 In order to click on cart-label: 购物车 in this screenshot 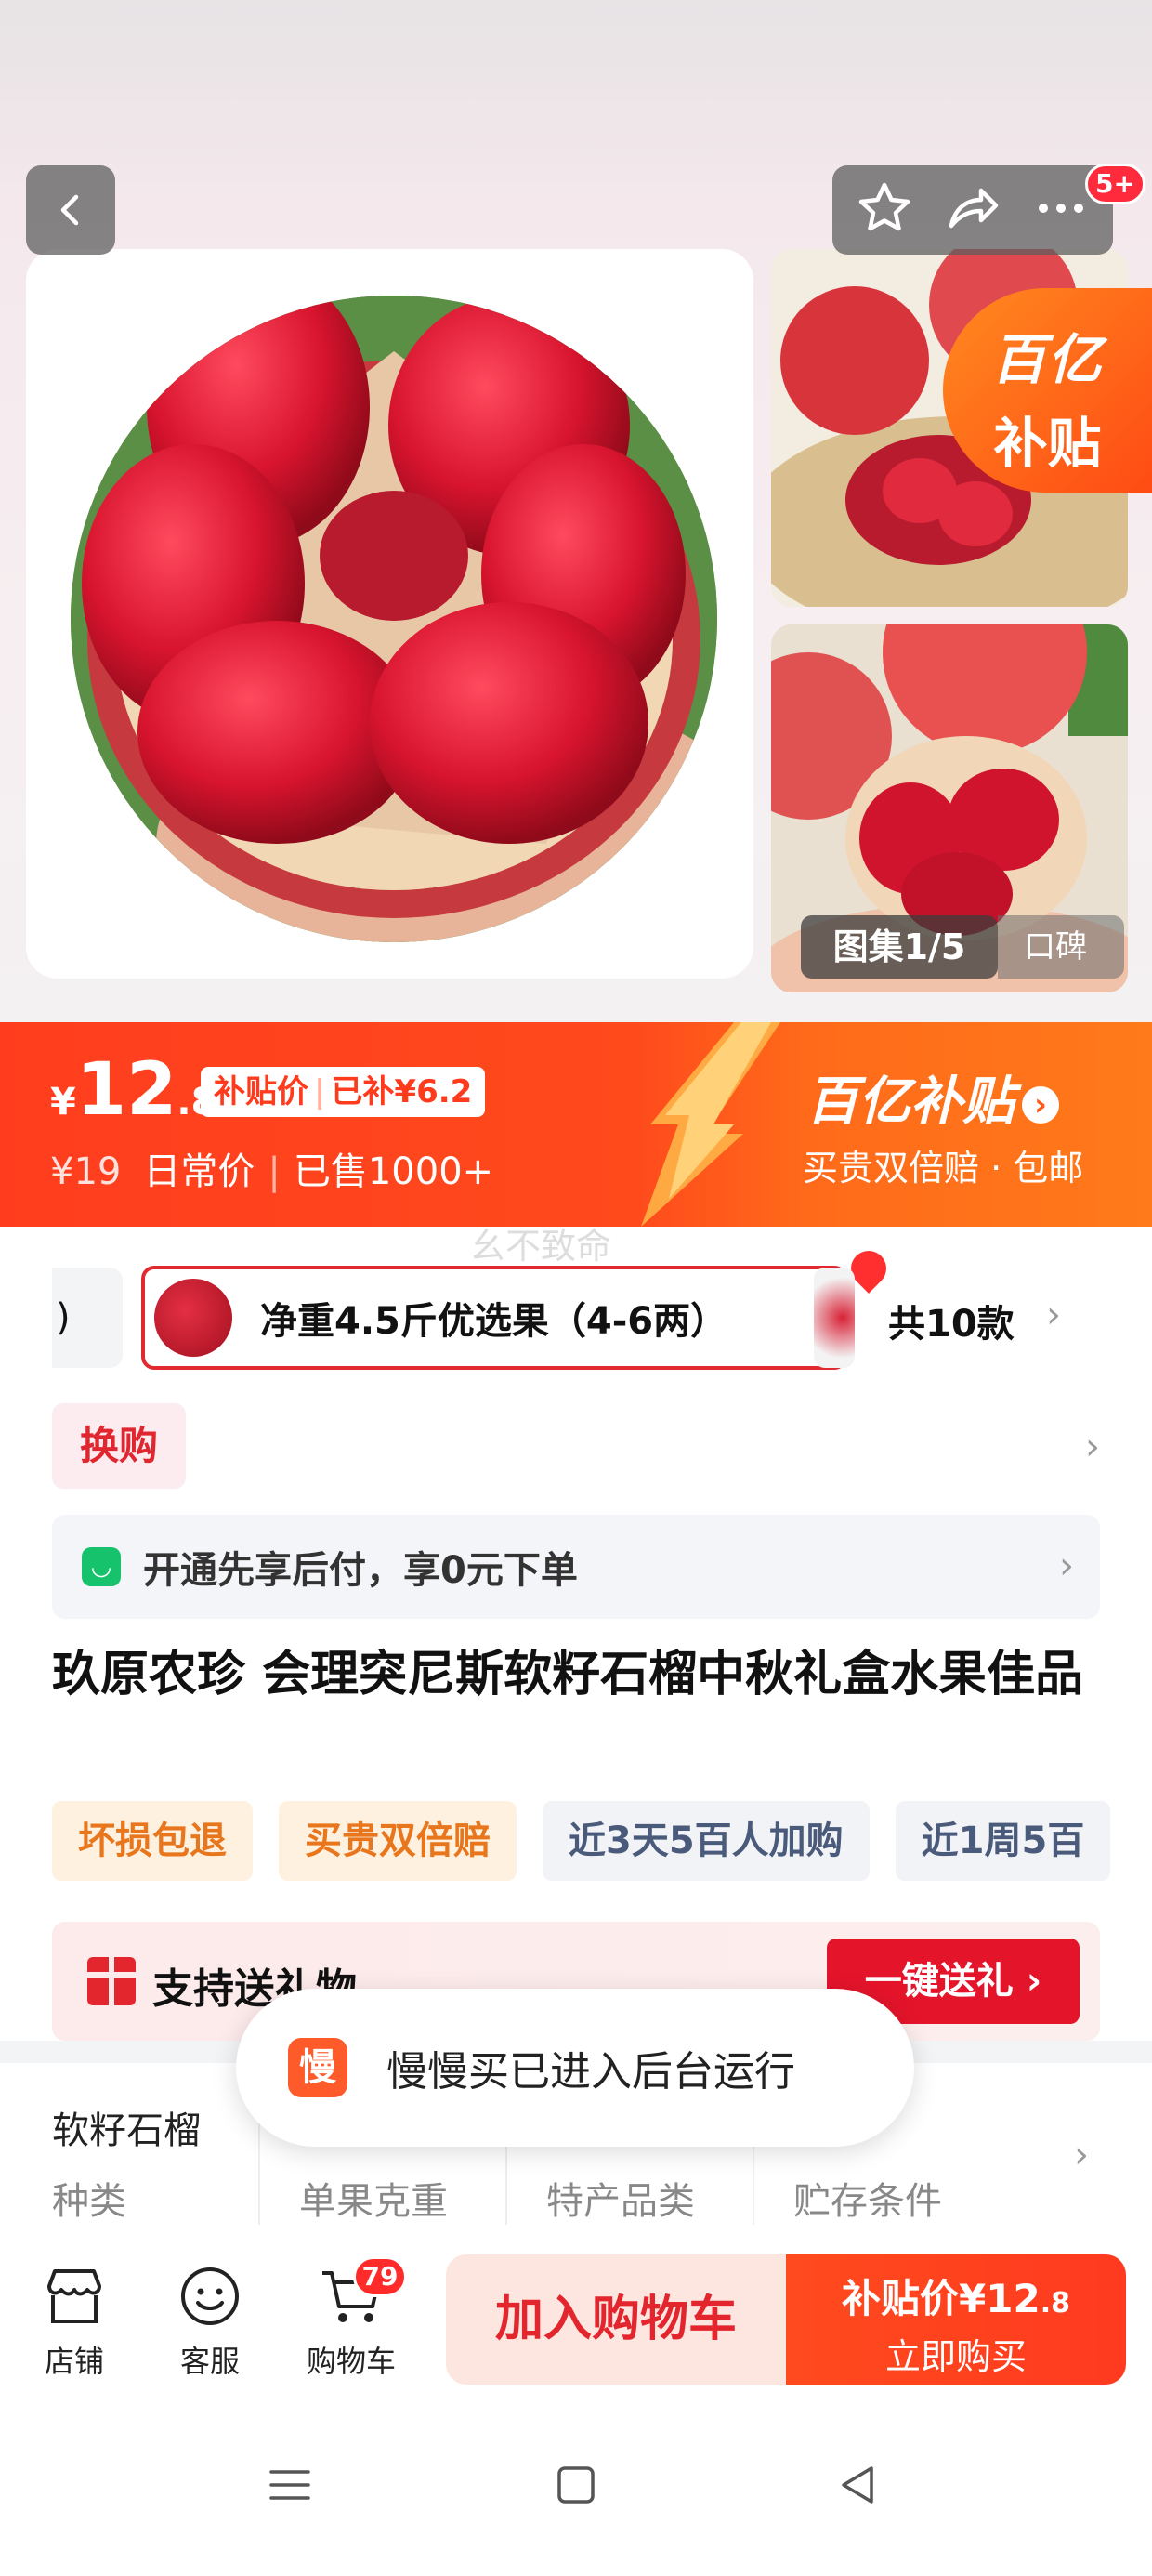, I will do `click(351, 2361)`.